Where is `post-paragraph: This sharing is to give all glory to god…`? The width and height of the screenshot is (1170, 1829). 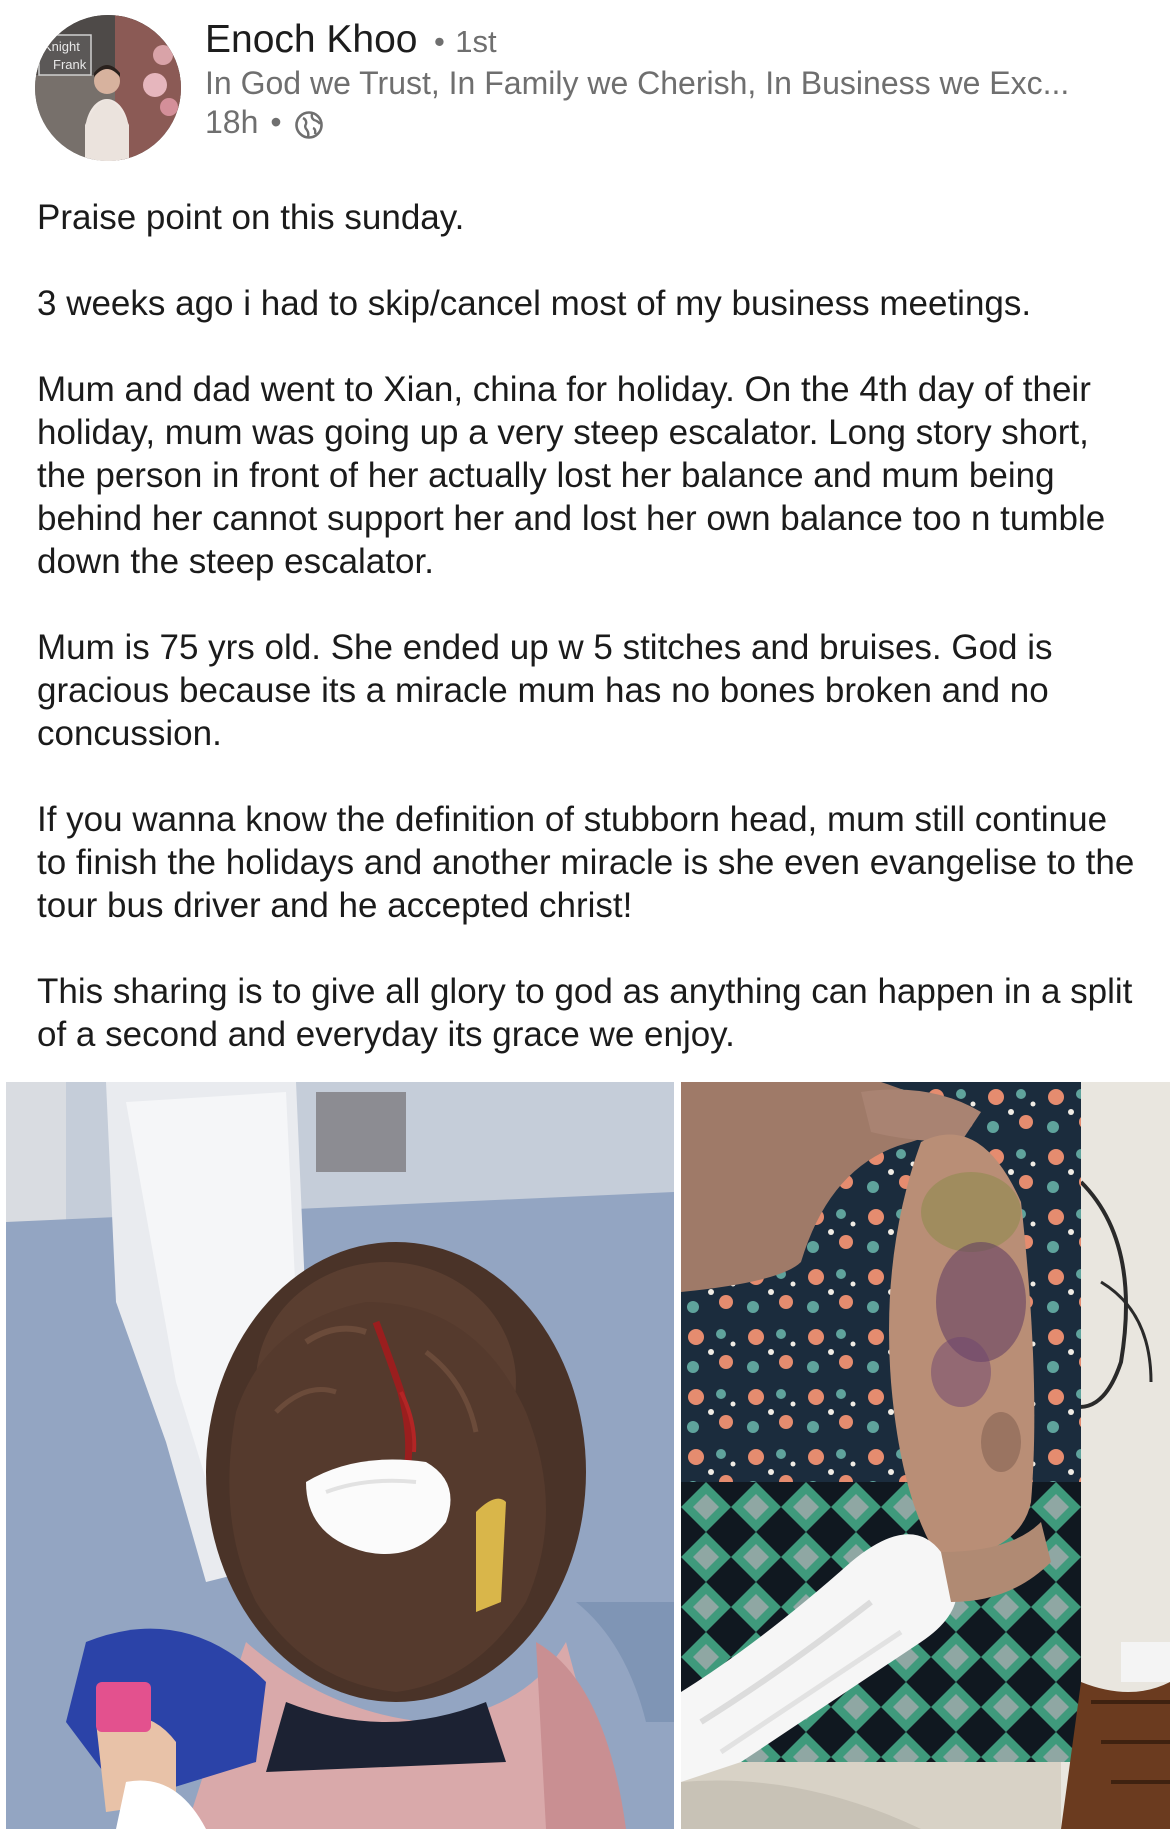 post-paragraph: This sharing is to give all glory to god… is located at coordinates (585, 1013).